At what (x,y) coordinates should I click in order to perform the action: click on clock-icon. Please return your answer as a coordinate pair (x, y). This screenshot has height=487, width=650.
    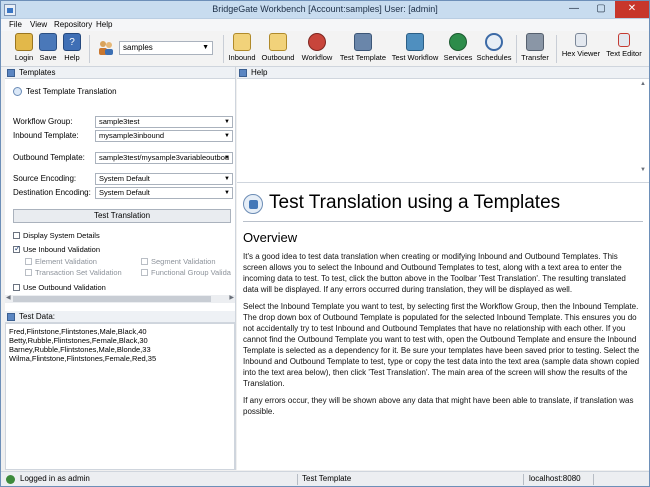
    Looking at the image, I should click on (494, 42).